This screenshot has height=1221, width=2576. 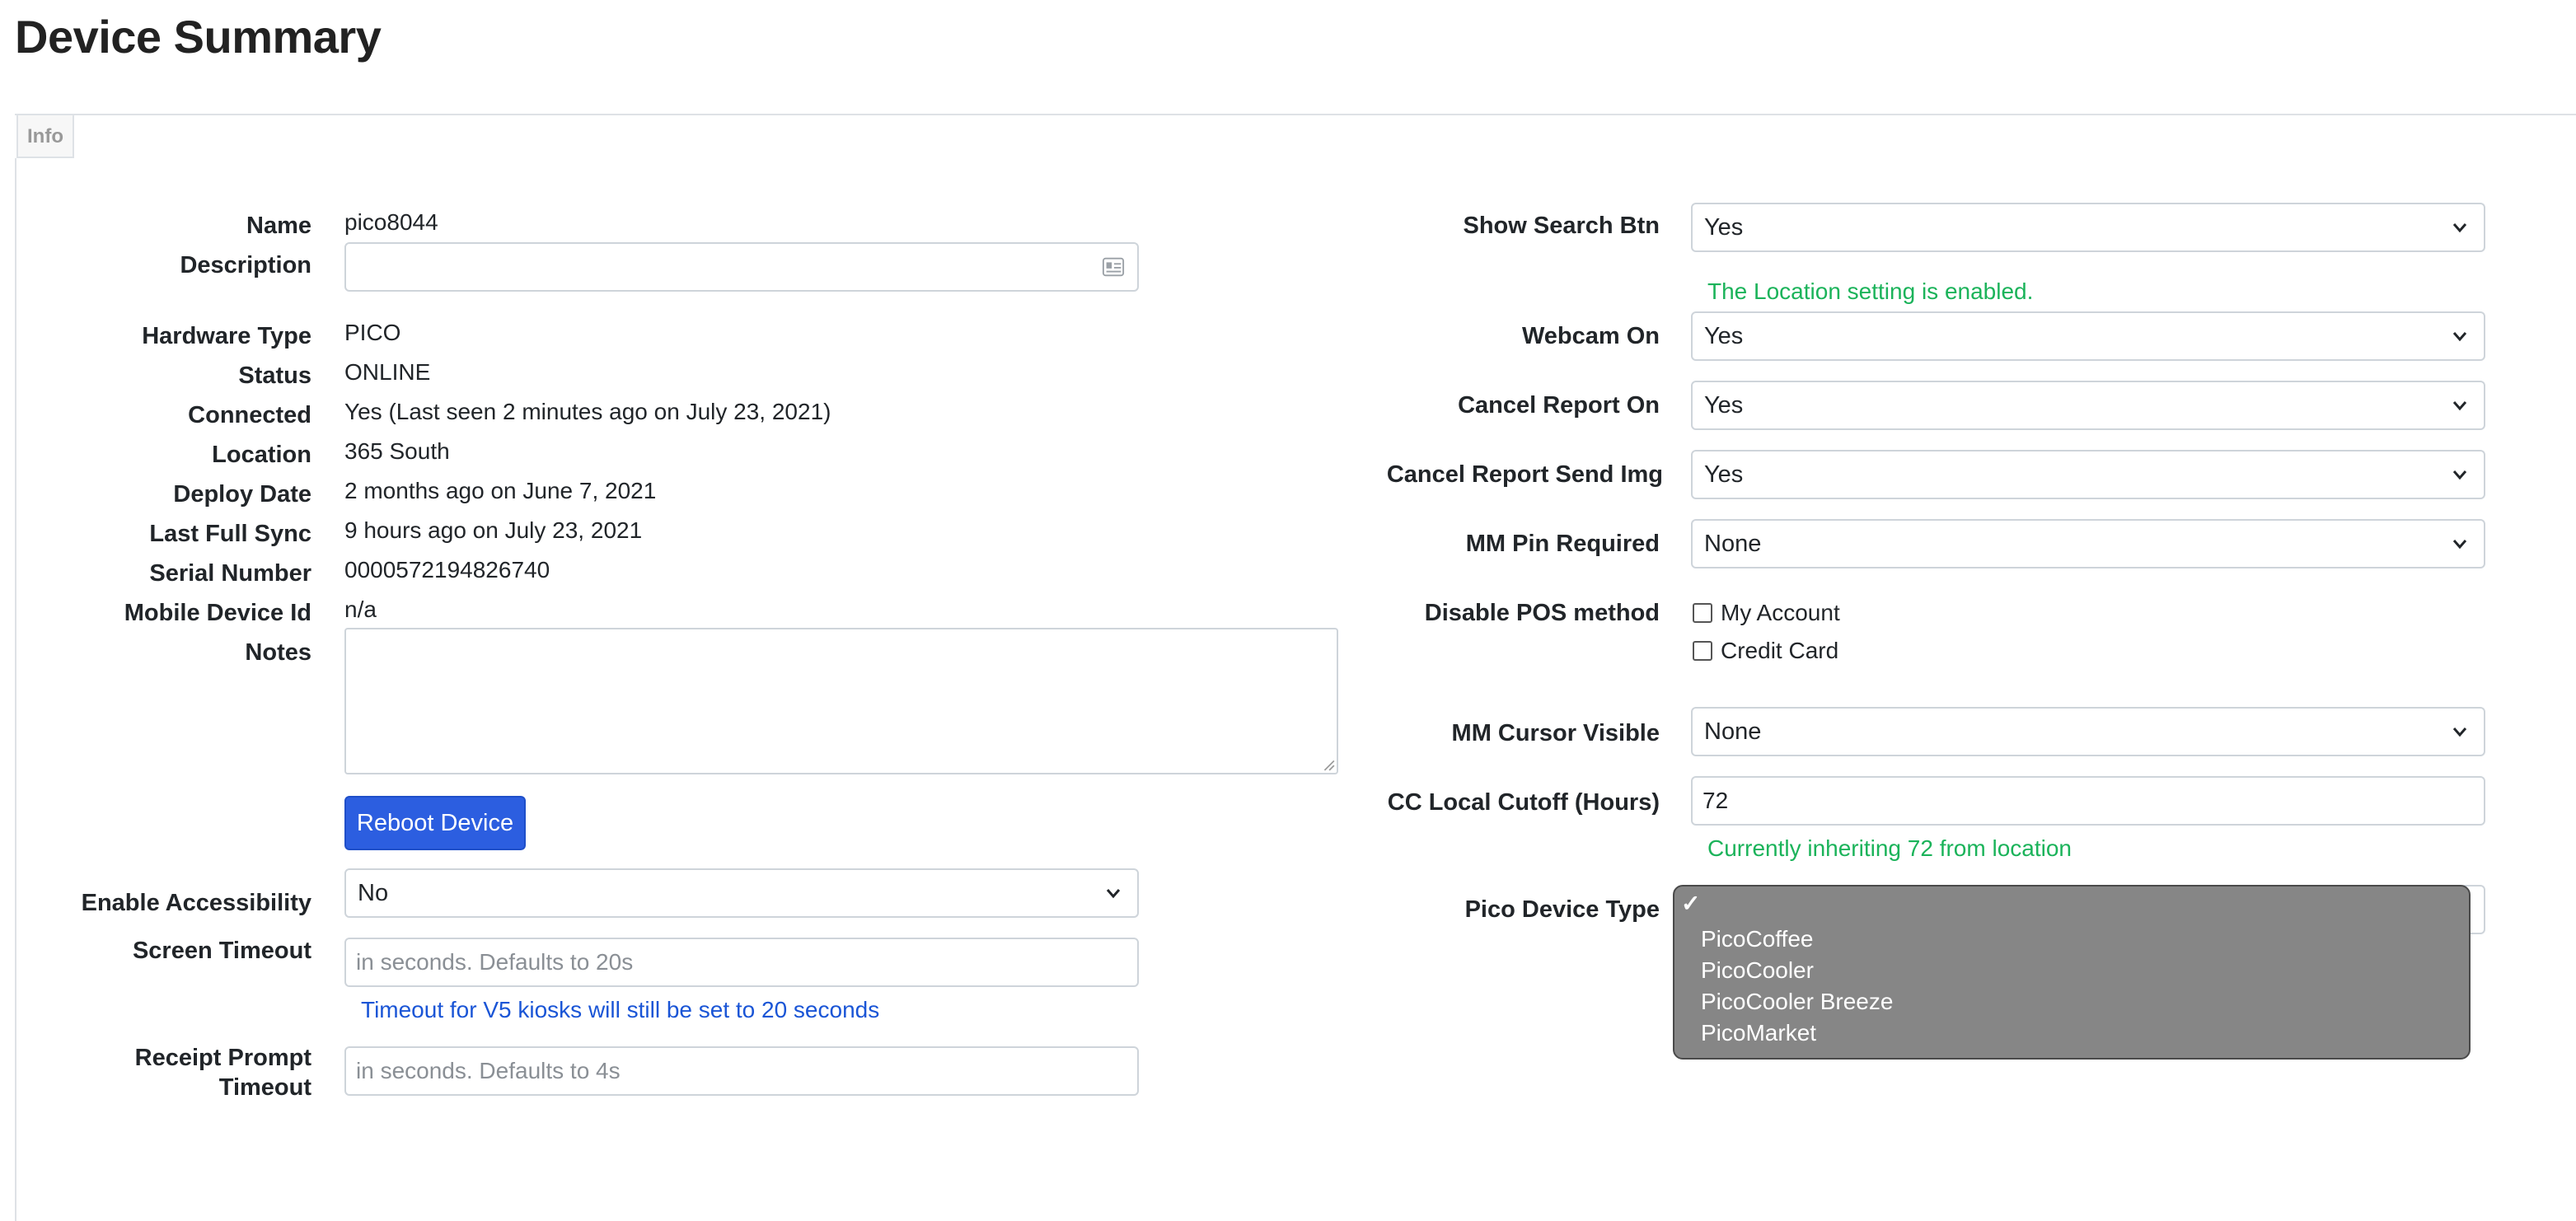 I want to click on my-account-label: My Account, so click(x=1780, y=612).